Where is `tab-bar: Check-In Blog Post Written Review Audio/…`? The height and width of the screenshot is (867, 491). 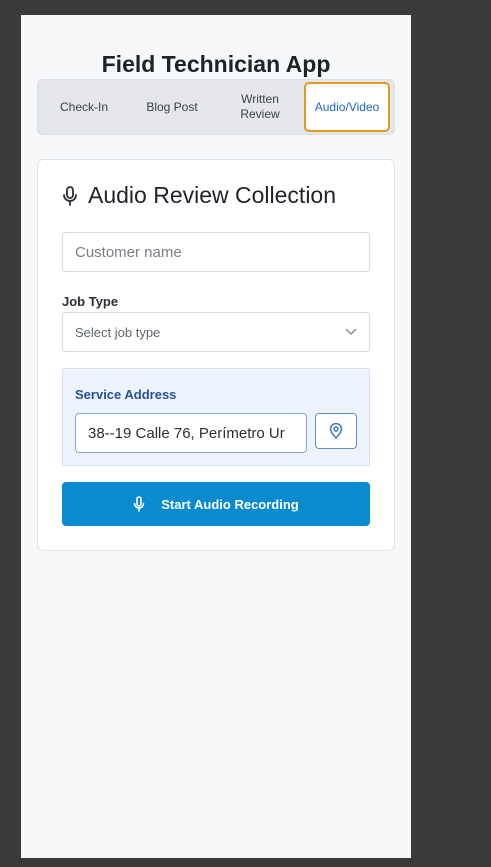
tab-bar: Check-In Blog Post Written Review Audio/… is located at coordinates (216, 107).